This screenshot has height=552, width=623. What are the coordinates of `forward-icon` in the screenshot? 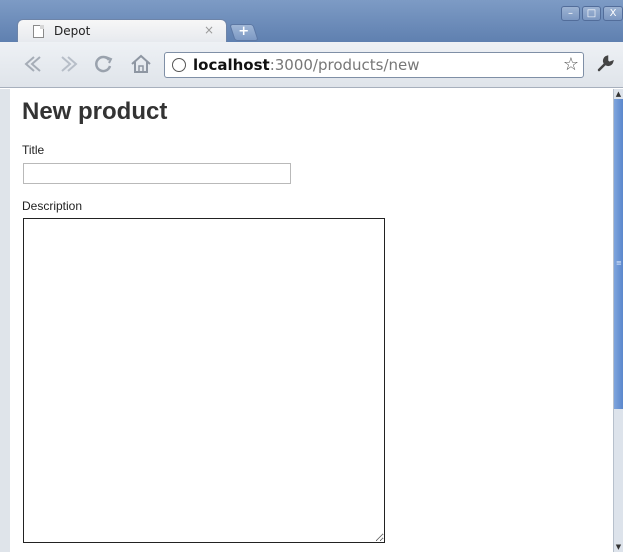 It's located at (68, 64).